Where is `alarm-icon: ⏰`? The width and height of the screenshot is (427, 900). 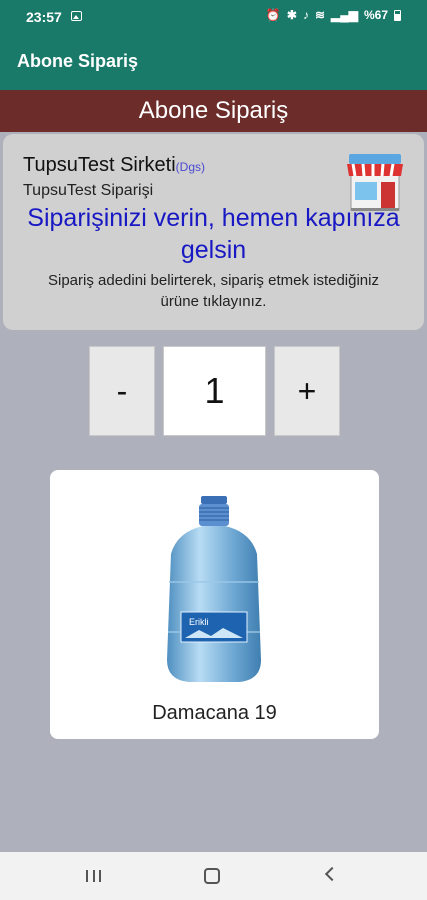
alarm-icon: ⏰ is located at coordinates (273, 15).